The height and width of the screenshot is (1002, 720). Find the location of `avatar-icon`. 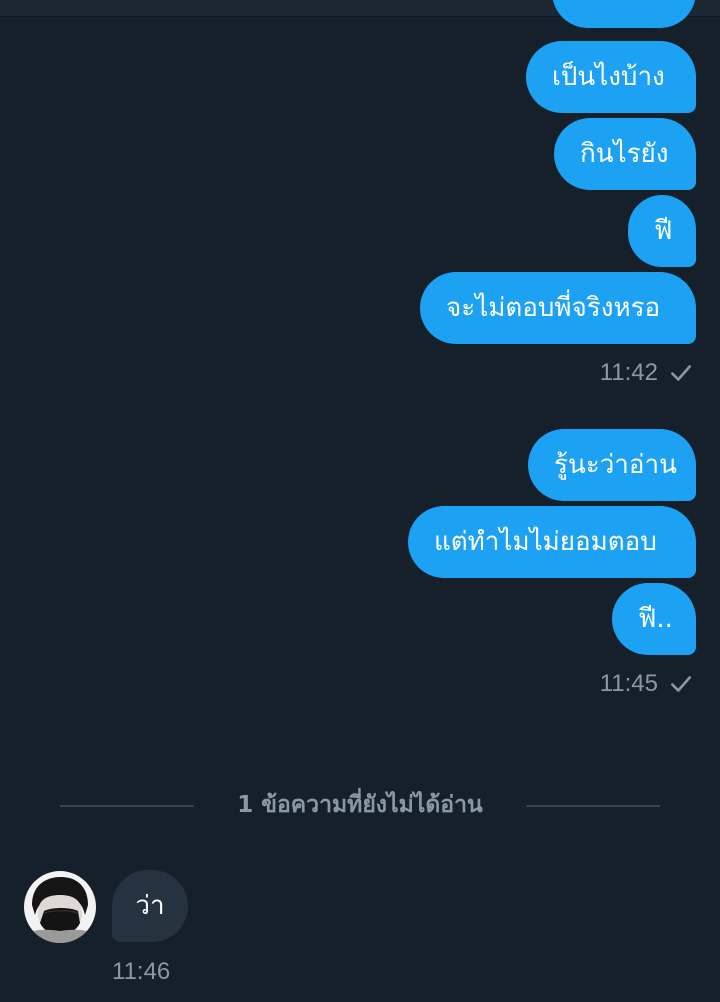

avatar-icon is located at coordinates (60, 907).